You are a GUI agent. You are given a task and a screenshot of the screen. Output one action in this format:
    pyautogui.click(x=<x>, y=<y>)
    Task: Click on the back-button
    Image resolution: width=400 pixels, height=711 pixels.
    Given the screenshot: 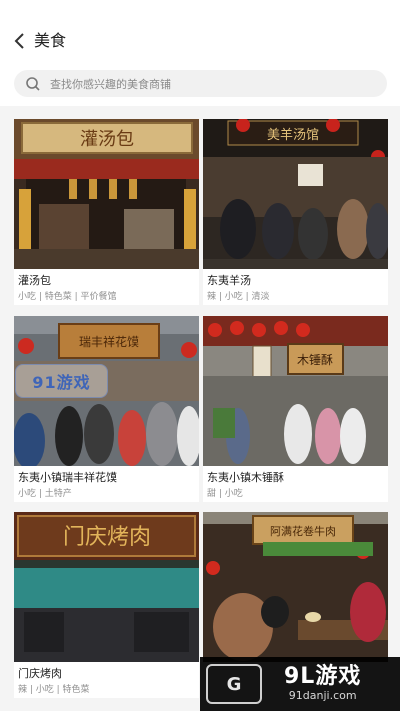 What is the action you would take?
    pyautogui.click(x=20, y=41)
    